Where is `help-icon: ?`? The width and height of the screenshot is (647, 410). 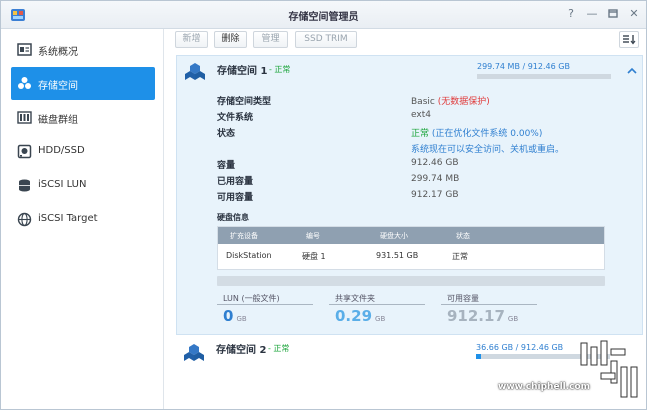
help-icon: ? is located at coordinates (571, 14).